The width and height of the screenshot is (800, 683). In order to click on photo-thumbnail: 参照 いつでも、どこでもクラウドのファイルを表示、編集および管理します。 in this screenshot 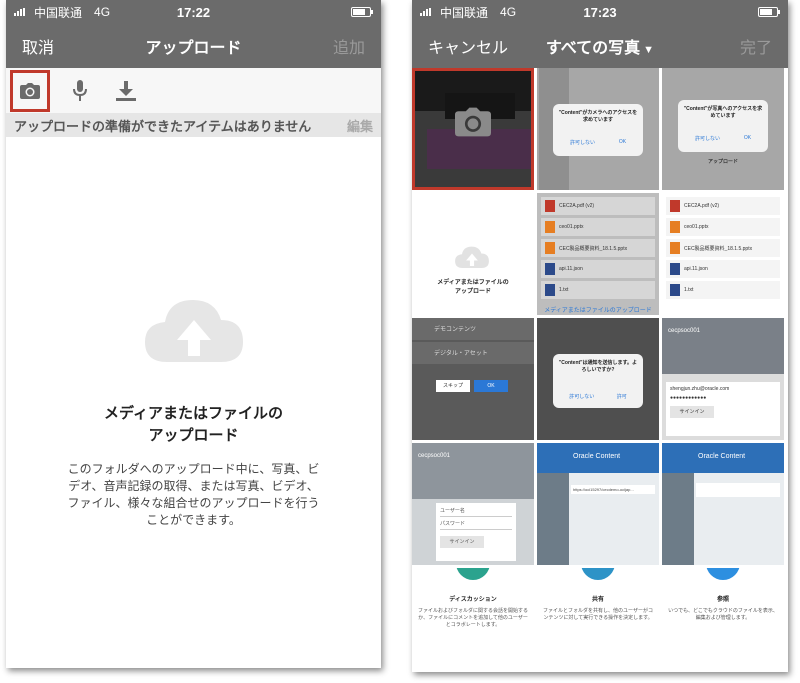, I will do `click(723, 620)`.